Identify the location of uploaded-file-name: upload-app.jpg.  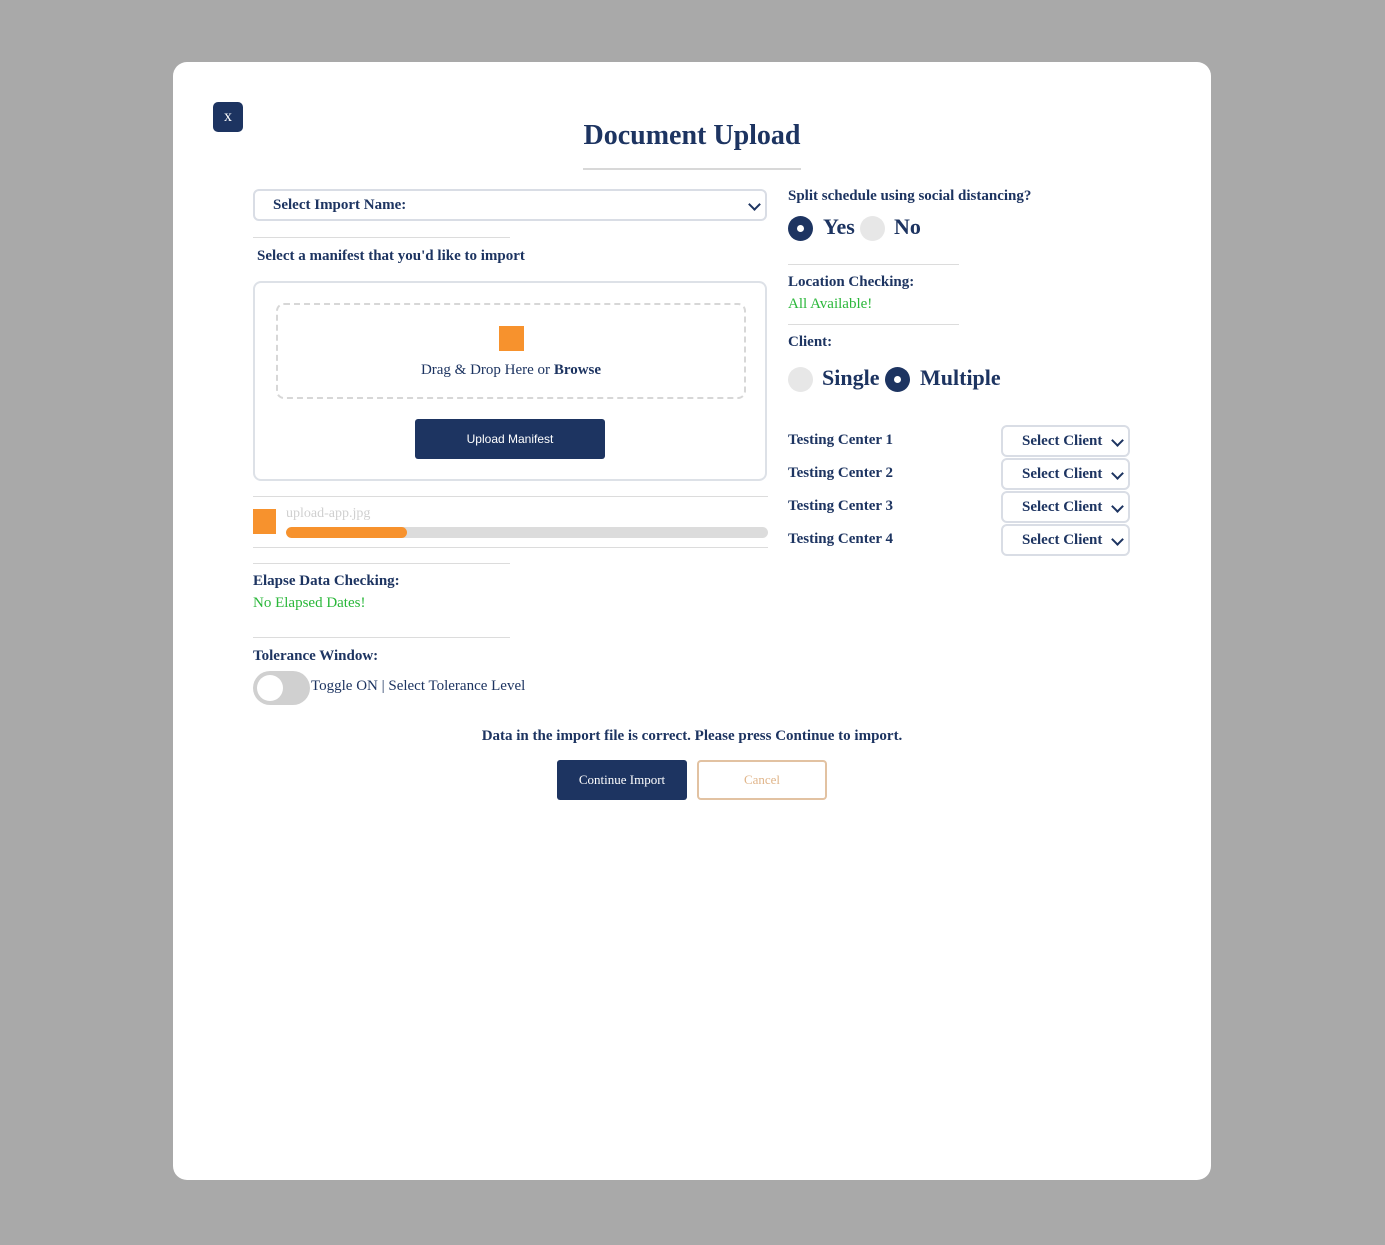
(328, 513).